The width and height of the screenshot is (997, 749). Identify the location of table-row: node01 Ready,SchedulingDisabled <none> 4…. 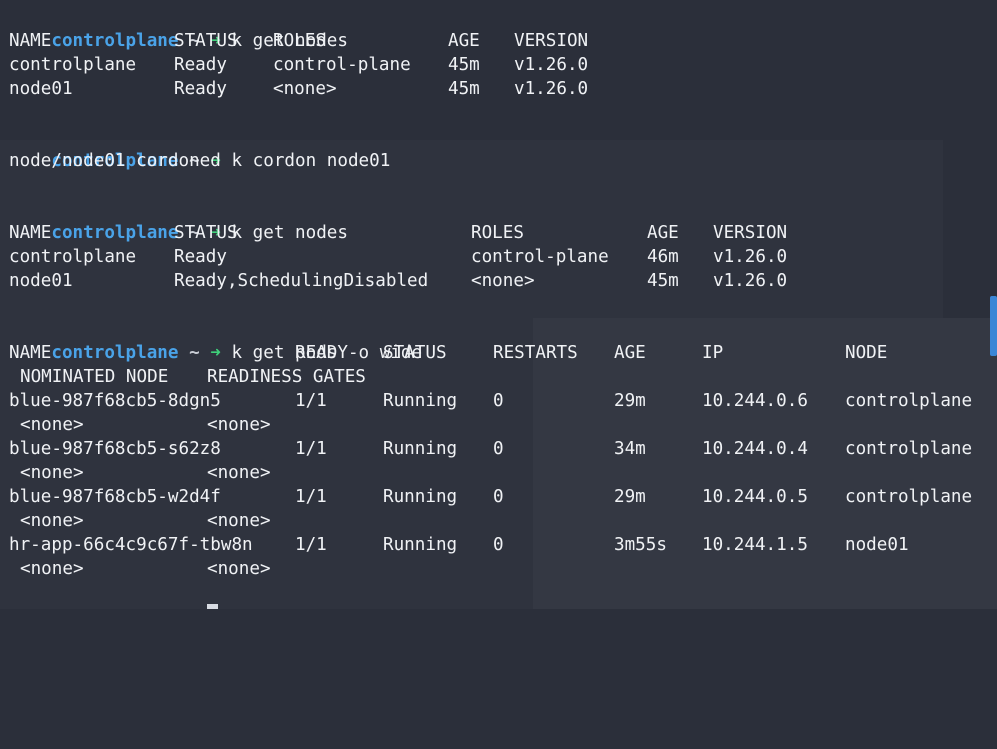
(398, 281).